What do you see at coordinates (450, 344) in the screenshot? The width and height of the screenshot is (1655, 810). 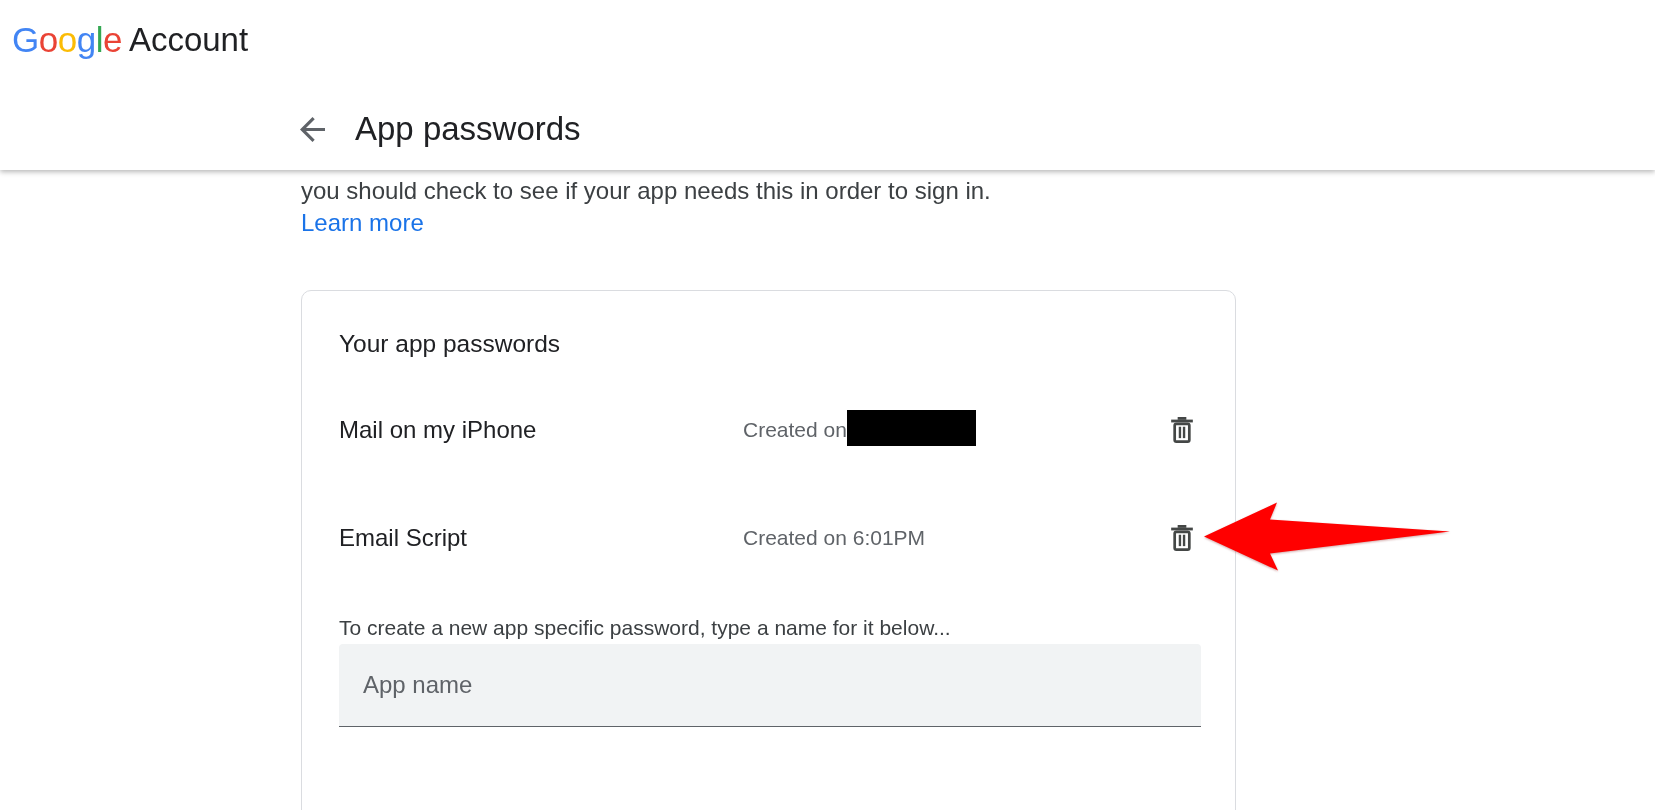 I see `card-title: Your app passwords` at bounding box center [450, 344].